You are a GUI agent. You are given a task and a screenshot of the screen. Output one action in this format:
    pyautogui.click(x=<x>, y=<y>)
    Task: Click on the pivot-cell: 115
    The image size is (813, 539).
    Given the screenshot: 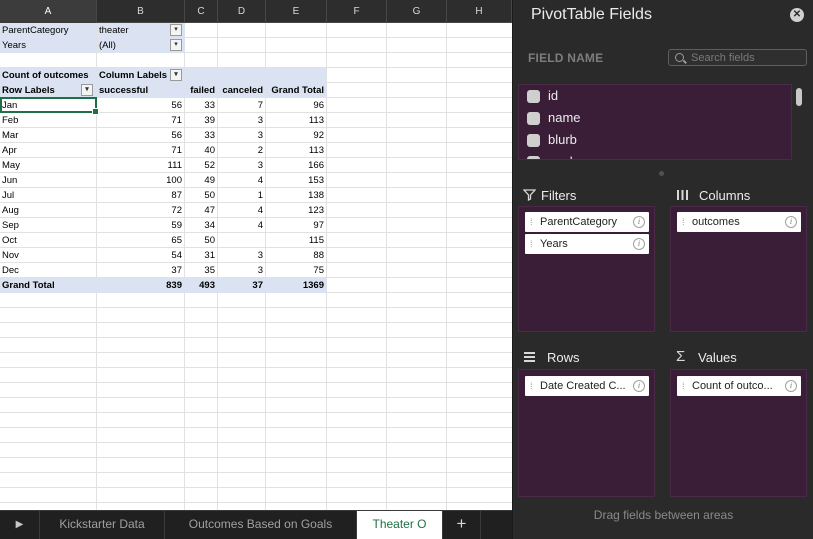 What is the action you would take?
    pyautogui.click(x=296, y=240)
    